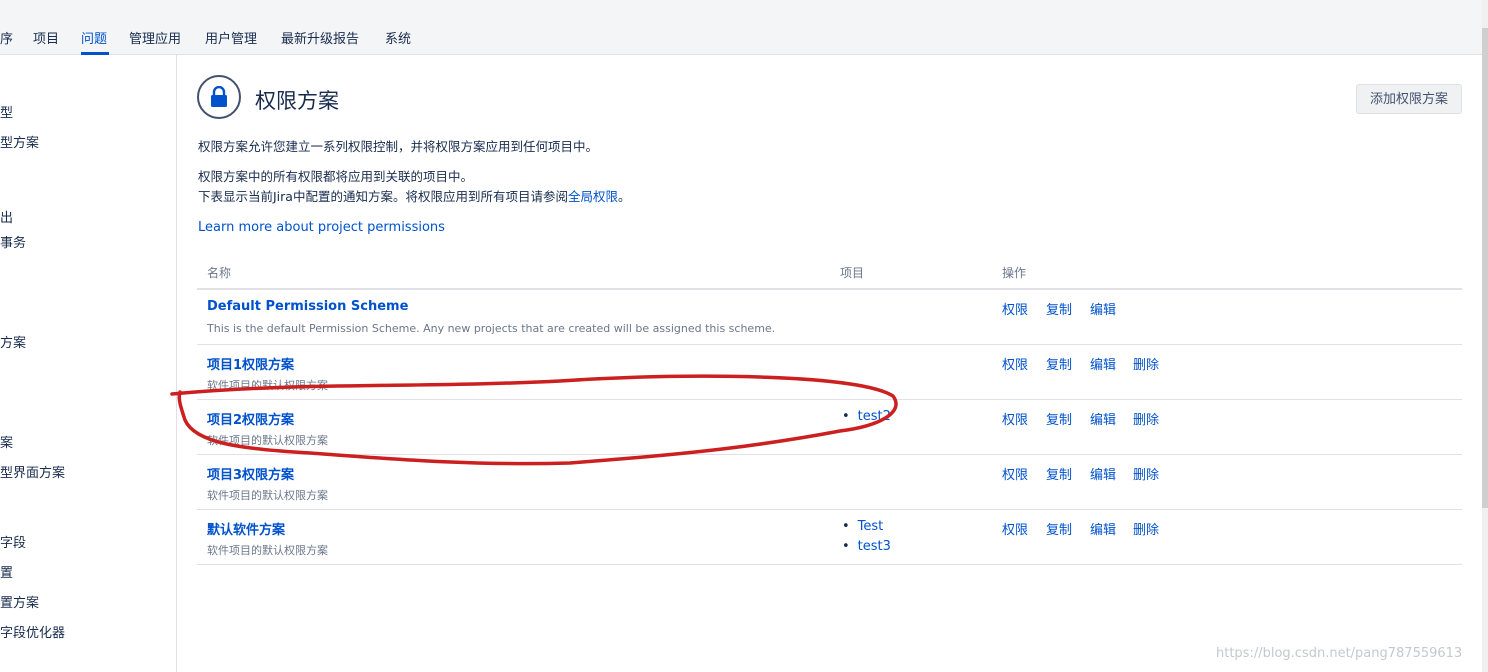 The width and height of the screenshot is (1488, 672). Describe the element at coordinates (6, 441) in the screenshot. I see `sidebar-item-scheme: 案` at that location.